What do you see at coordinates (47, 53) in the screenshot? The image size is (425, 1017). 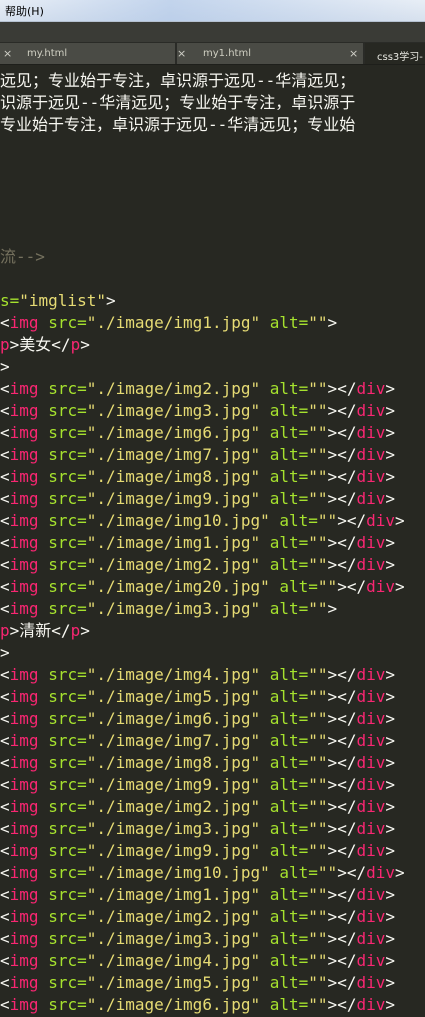 I see `tab-label: my.html` at bounding box center [47, 53].